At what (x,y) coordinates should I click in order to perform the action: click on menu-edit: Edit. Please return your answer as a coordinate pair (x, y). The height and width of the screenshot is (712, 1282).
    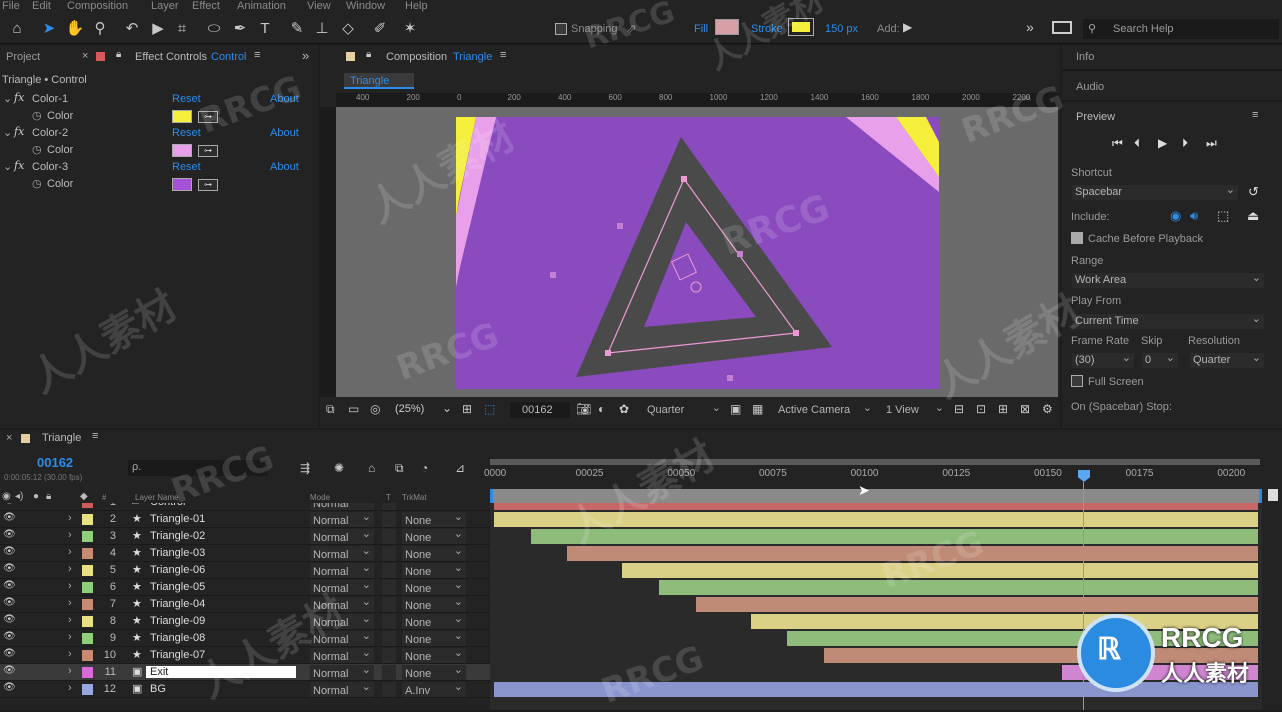
    Looking at the image, I should click on (41, 6).